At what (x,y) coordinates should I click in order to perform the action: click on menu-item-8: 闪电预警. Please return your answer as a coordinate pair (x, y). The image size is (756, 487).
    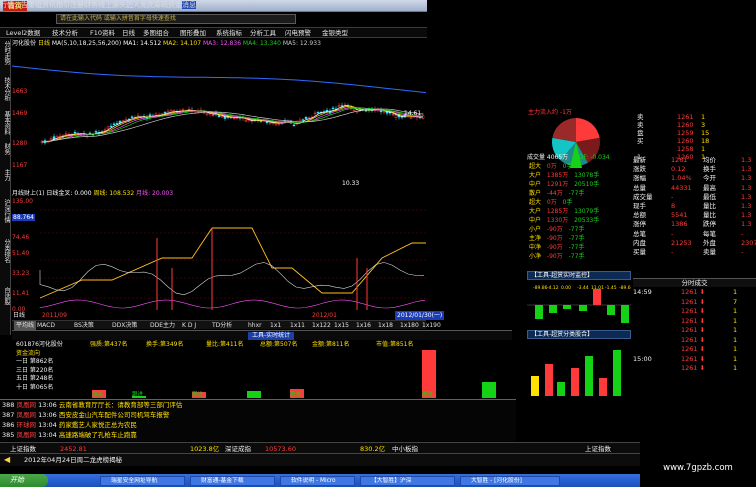
    Looking at the image, I should click on (298, 33).